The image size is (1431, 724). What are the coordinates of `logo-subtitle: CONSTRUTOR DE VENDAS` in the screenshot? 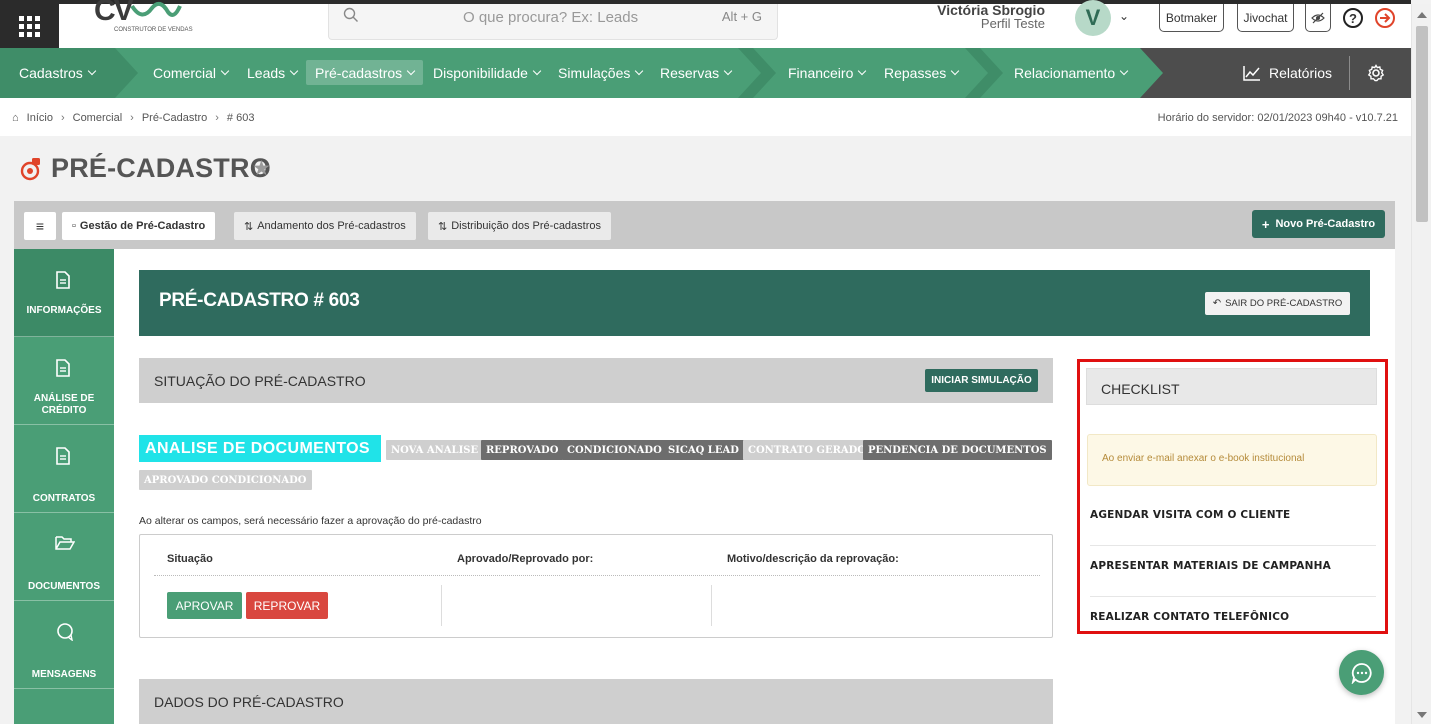 It's located at (153, 30).